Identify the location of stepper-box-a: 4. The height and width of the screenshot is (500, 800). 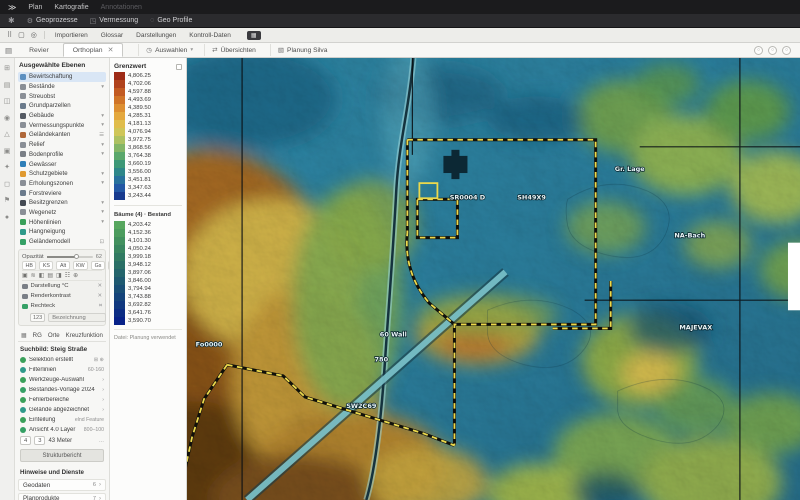
(26, 441).